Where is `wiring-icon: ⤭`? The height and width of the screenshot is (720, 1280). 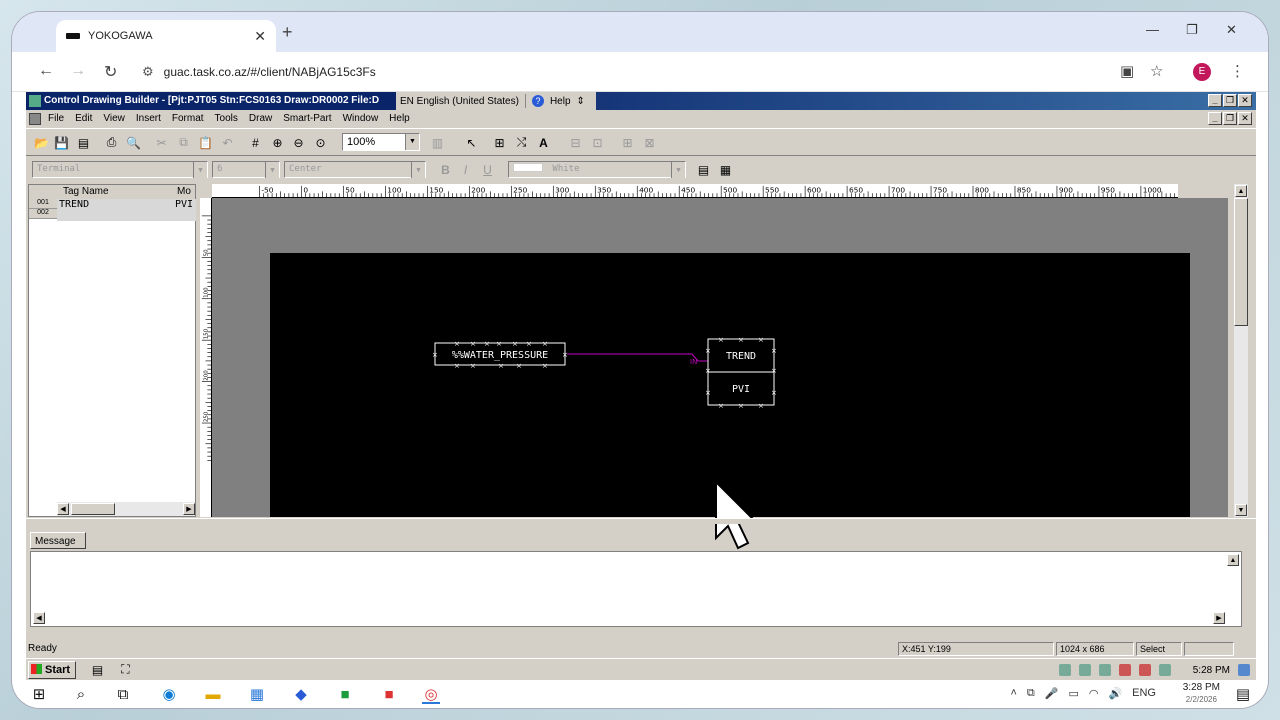 wiring-icon: ⤭ is located at coordinates (521, 142).